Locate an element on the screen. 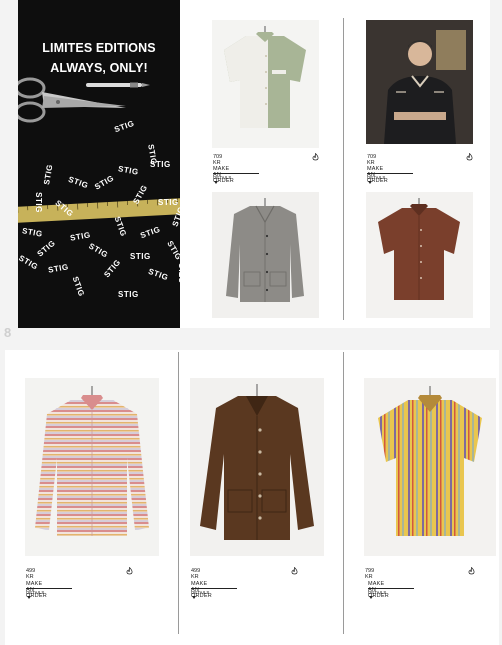  page-number: 8 is located at coordinates (8, 332).